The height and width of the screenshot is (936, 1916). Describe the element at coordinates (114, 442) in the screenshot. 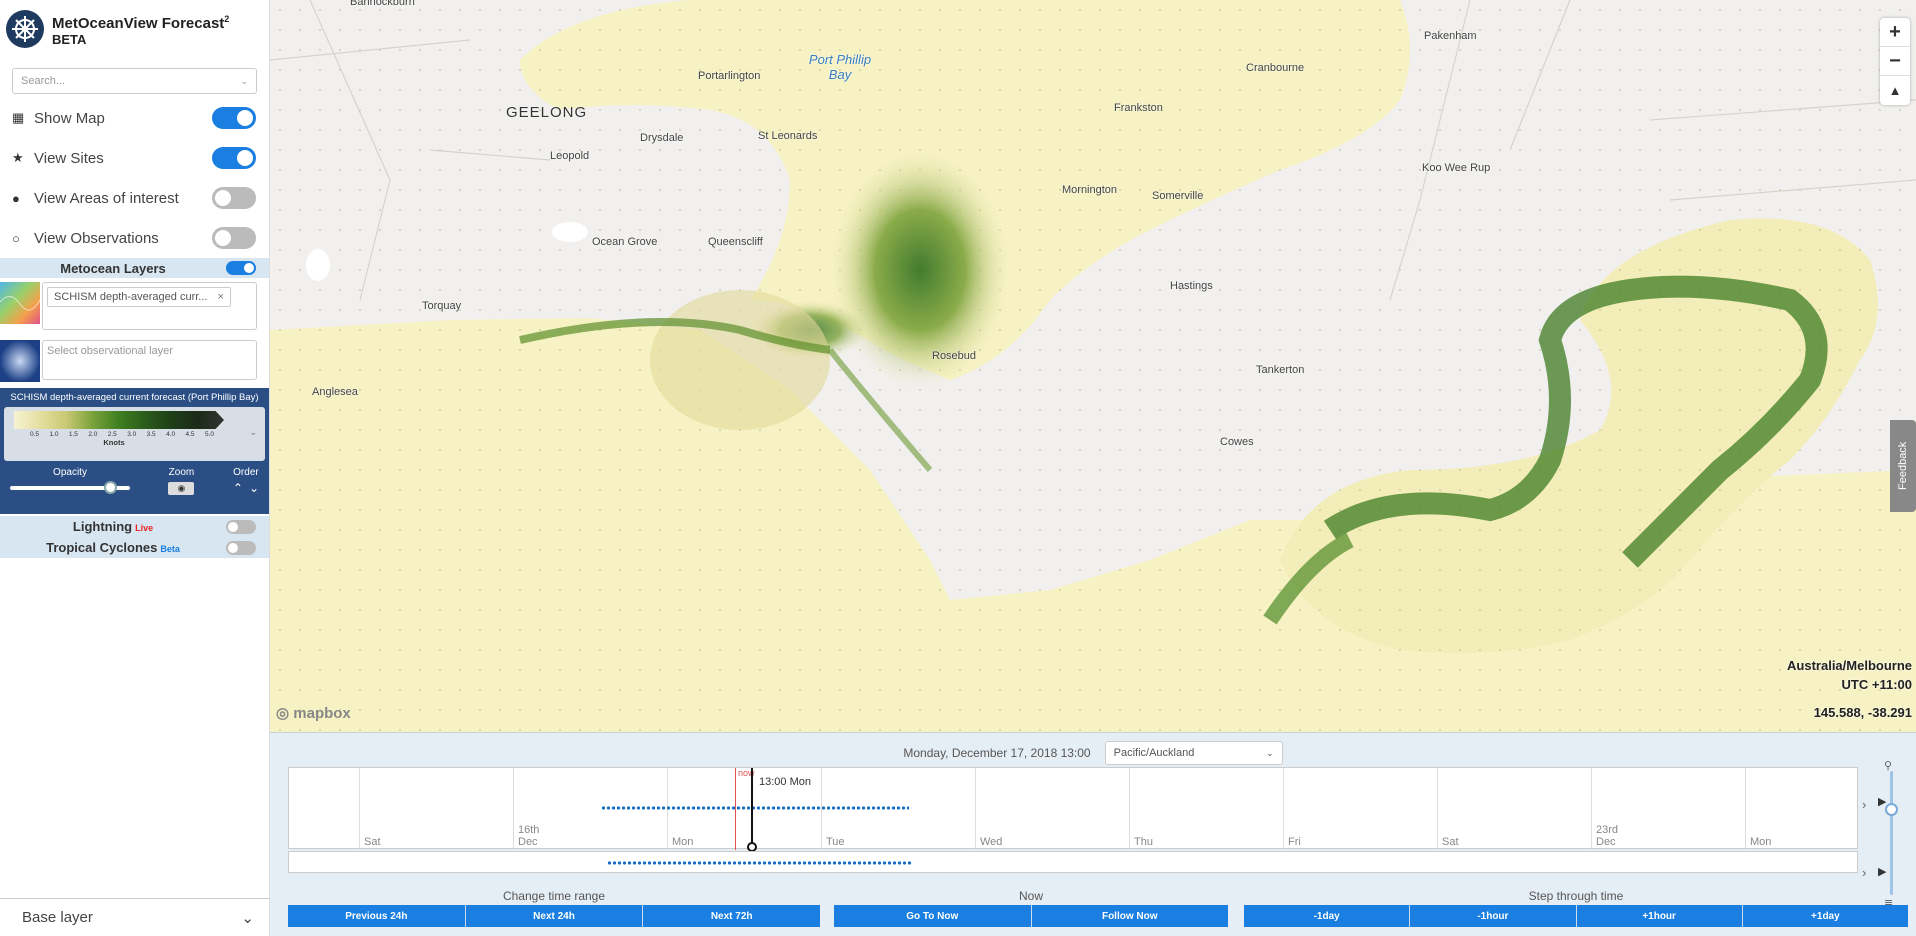

I see `legend-unit: Knots` at that location.